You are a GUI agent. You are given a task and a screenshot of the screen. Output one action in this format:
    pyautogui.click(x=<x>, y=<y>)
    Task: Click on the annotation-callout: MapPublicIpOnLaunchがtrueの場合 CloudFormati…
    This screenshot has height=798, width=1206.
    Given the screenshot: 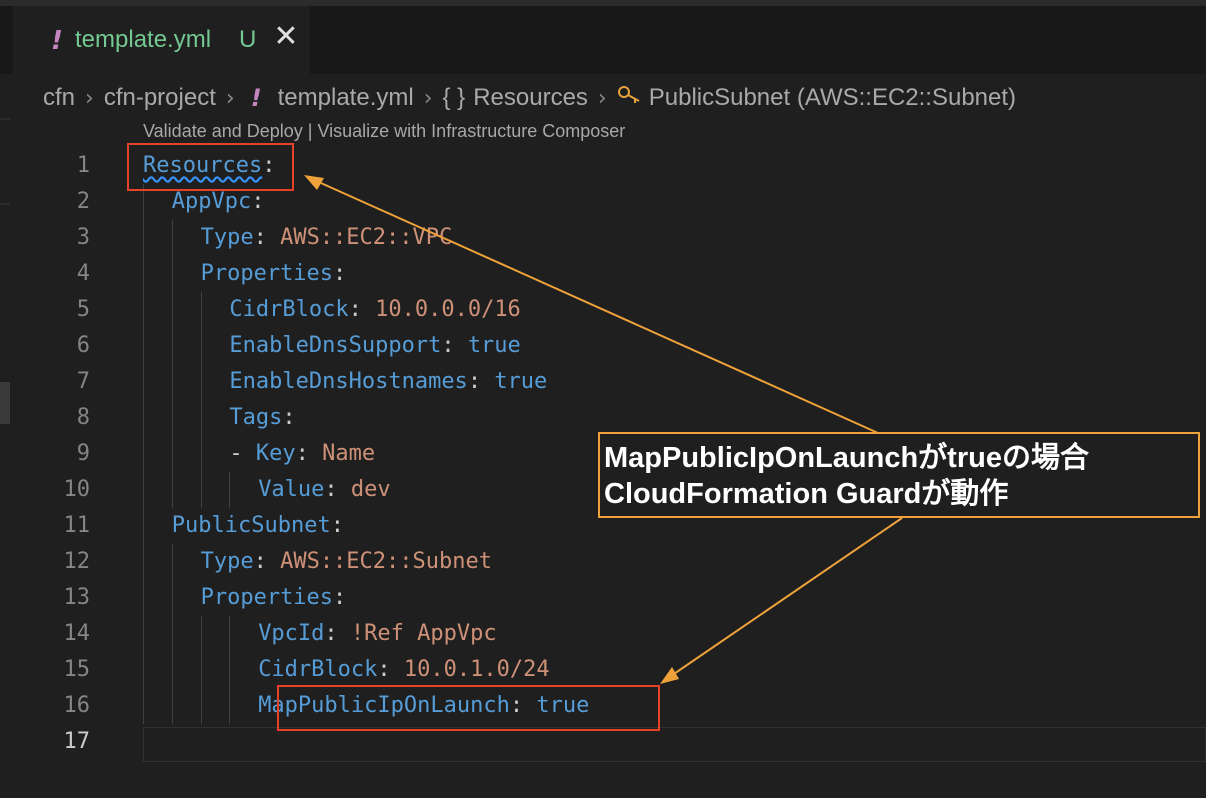 What is the action you would take?
    pyautogui.click(x=899, y=475)
    